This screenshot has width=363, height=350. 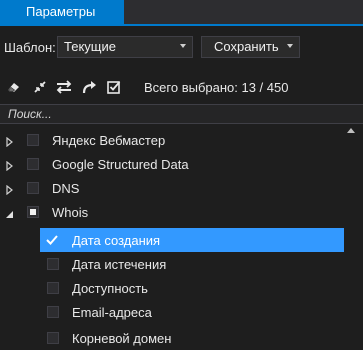 What do you see at coordinates (170, 114) in the screenshot?
I see `search-input` at bounding box center [170, 114].